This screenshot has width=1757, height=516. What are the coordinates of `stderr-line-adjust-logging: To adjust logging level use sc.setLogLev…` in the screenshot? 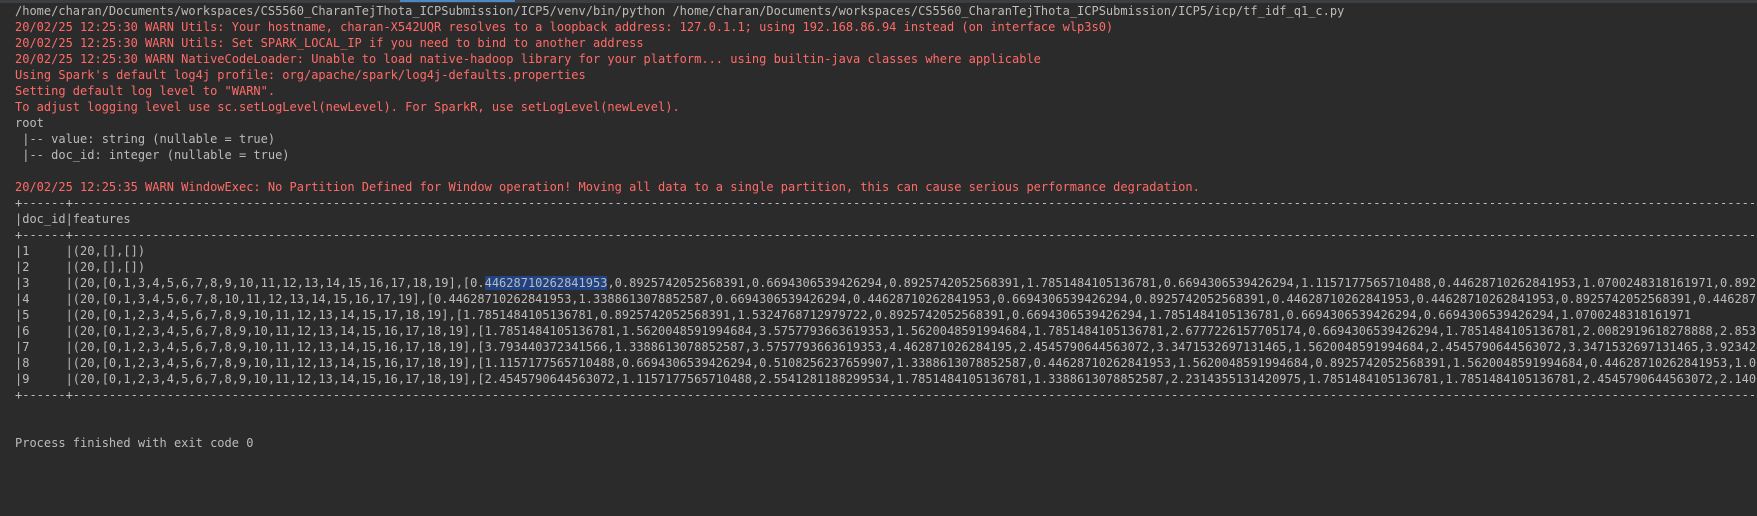 It's located at (347, 107).